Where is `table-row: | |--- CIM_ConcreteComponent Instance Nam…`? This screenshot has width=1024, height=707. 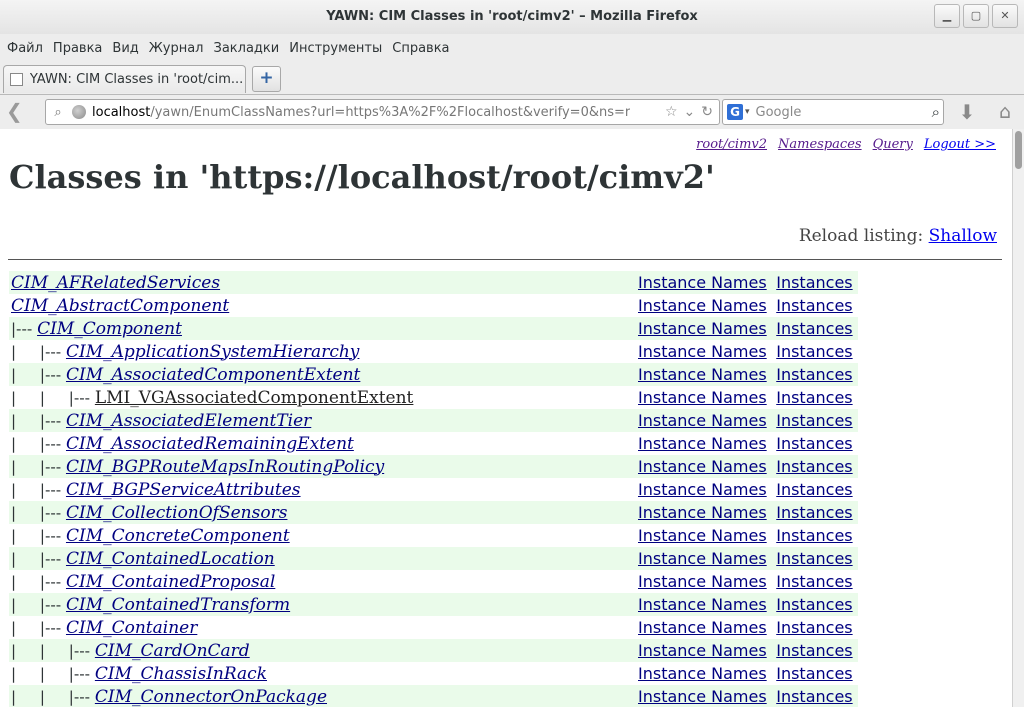 table-row: | |--- CIM_ConcreteComponent Instance Nam… is located at coordinates (433, 535).